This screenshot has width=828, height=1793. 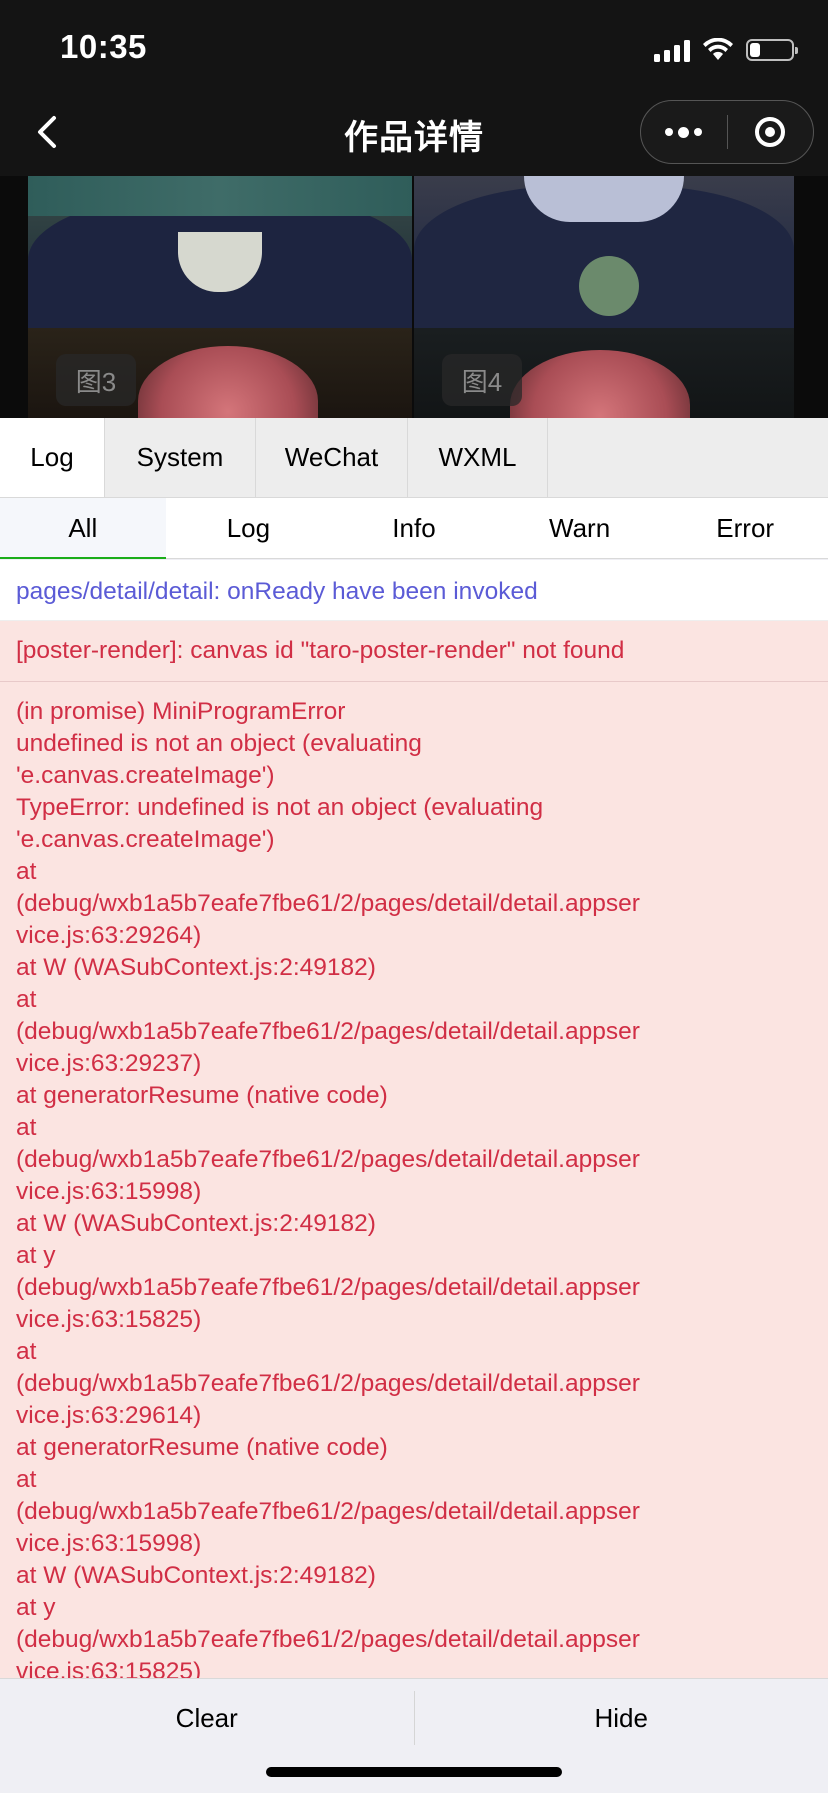 I want to click on filter-log: Log, so click(x=249, y=528).